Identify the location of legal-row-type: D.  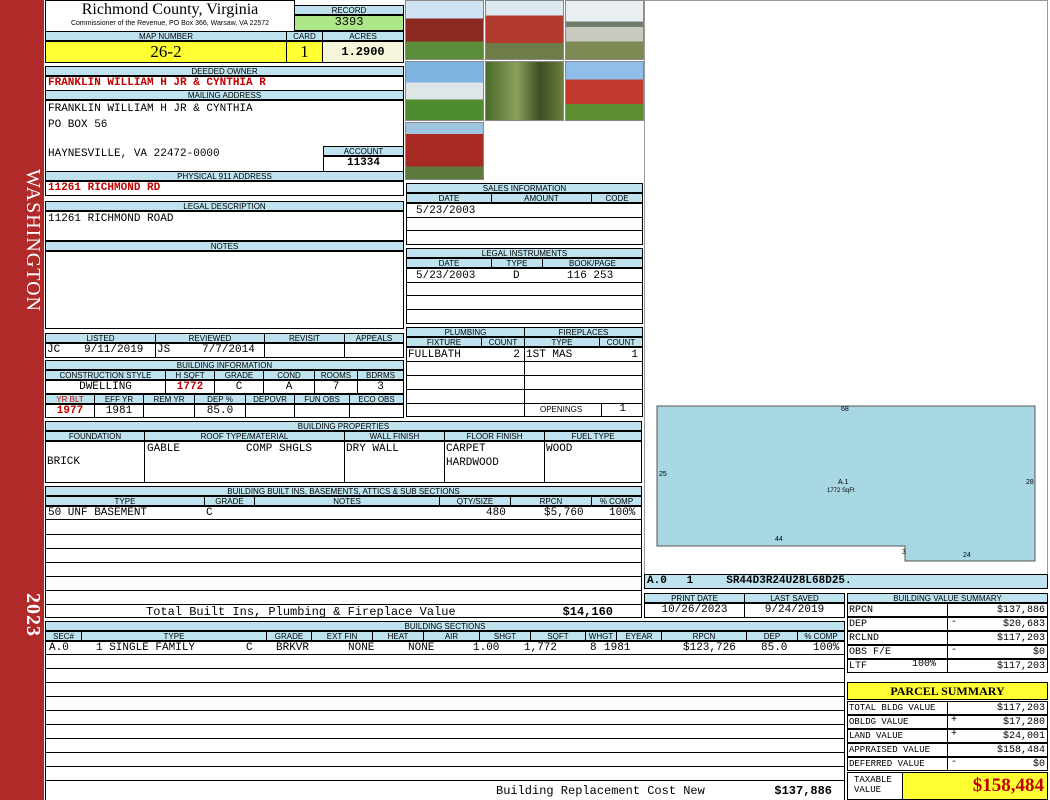
(516, 276).